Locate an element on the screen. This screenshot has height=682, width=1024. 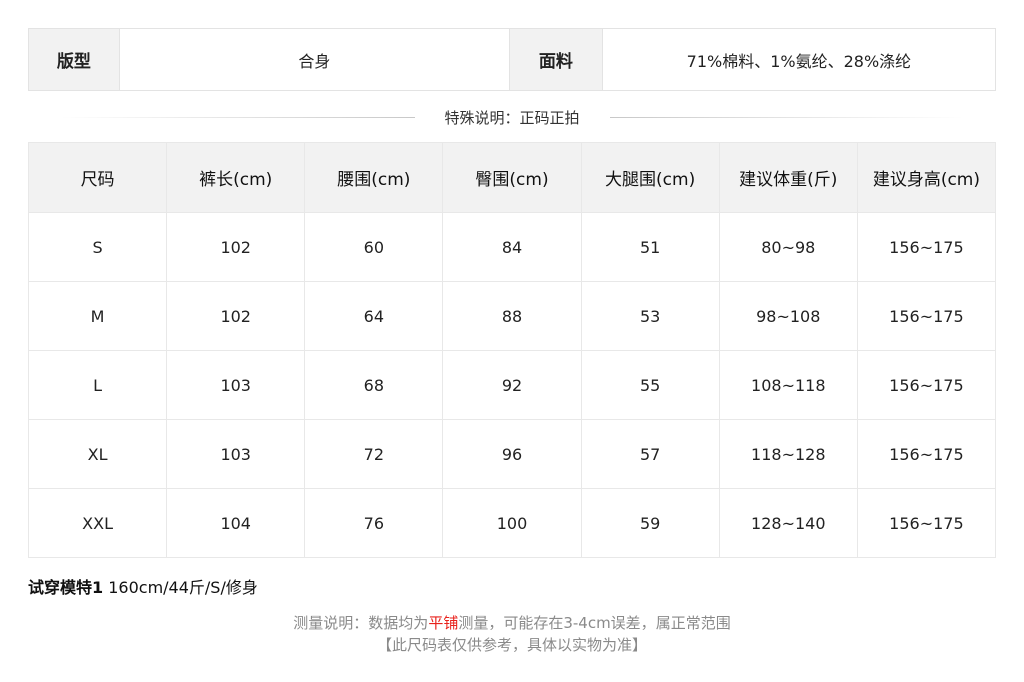
column-header: 臀围(cm) is located at coordinates (512, 177).